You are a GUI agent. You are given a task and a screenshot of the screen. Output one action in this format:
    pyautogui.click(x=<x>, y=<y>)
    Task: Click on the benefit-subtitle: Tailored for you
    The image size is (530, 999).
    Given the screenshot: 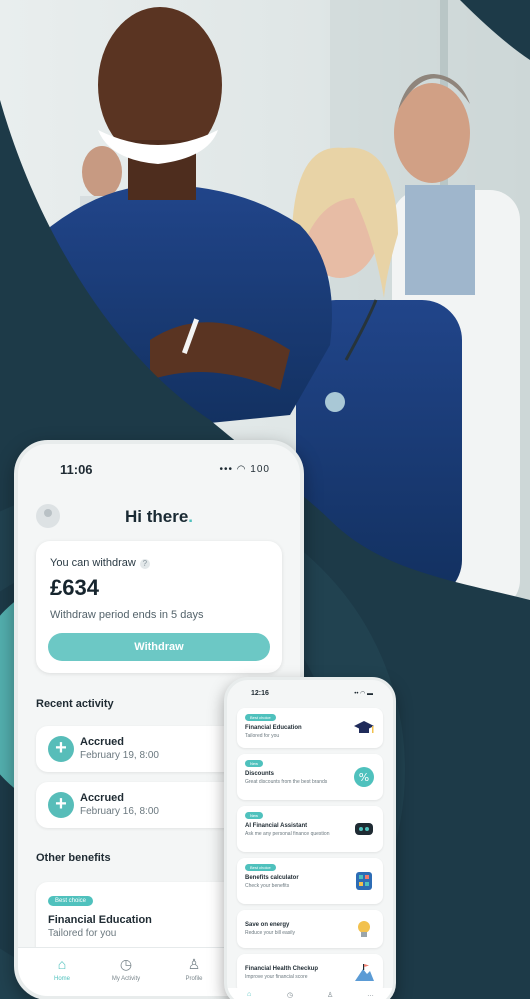 What is the action you would take?
    pyautogui.click(x=82, y=933)
    